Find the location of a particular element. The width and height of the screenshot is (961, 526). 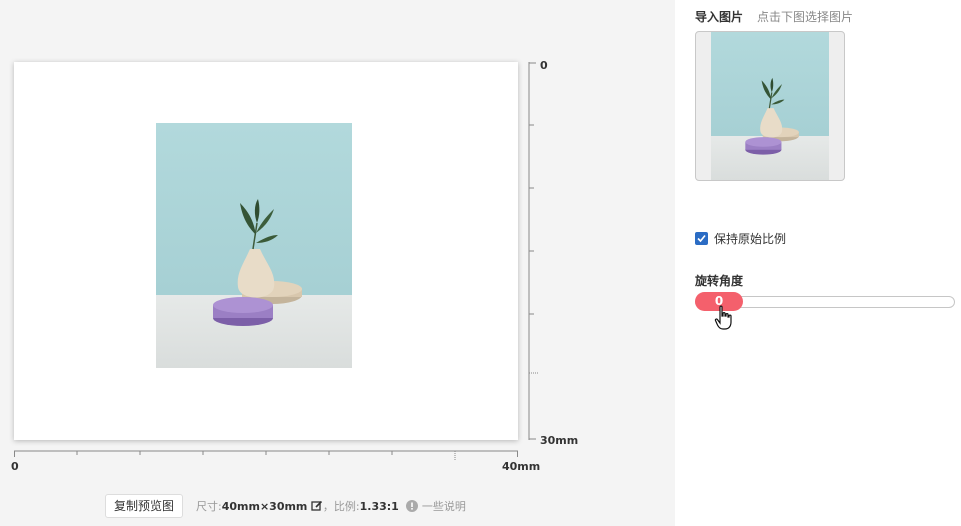

preview-image is located at coordinates (254, 245).